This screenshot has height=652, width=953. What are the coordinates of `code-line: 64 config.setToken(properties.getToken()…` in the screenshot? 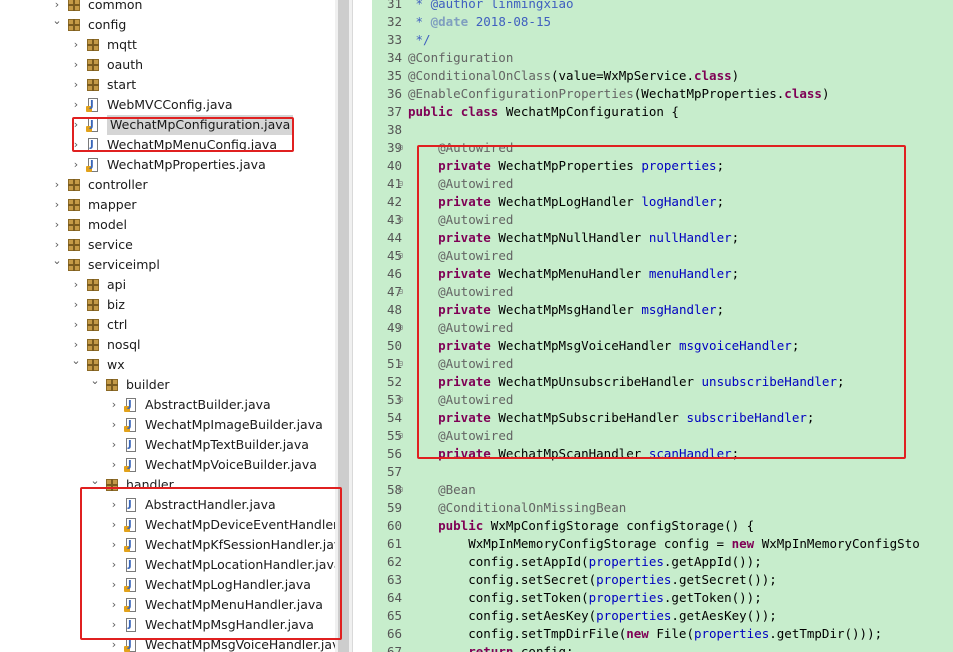 It's located at (662, 598).